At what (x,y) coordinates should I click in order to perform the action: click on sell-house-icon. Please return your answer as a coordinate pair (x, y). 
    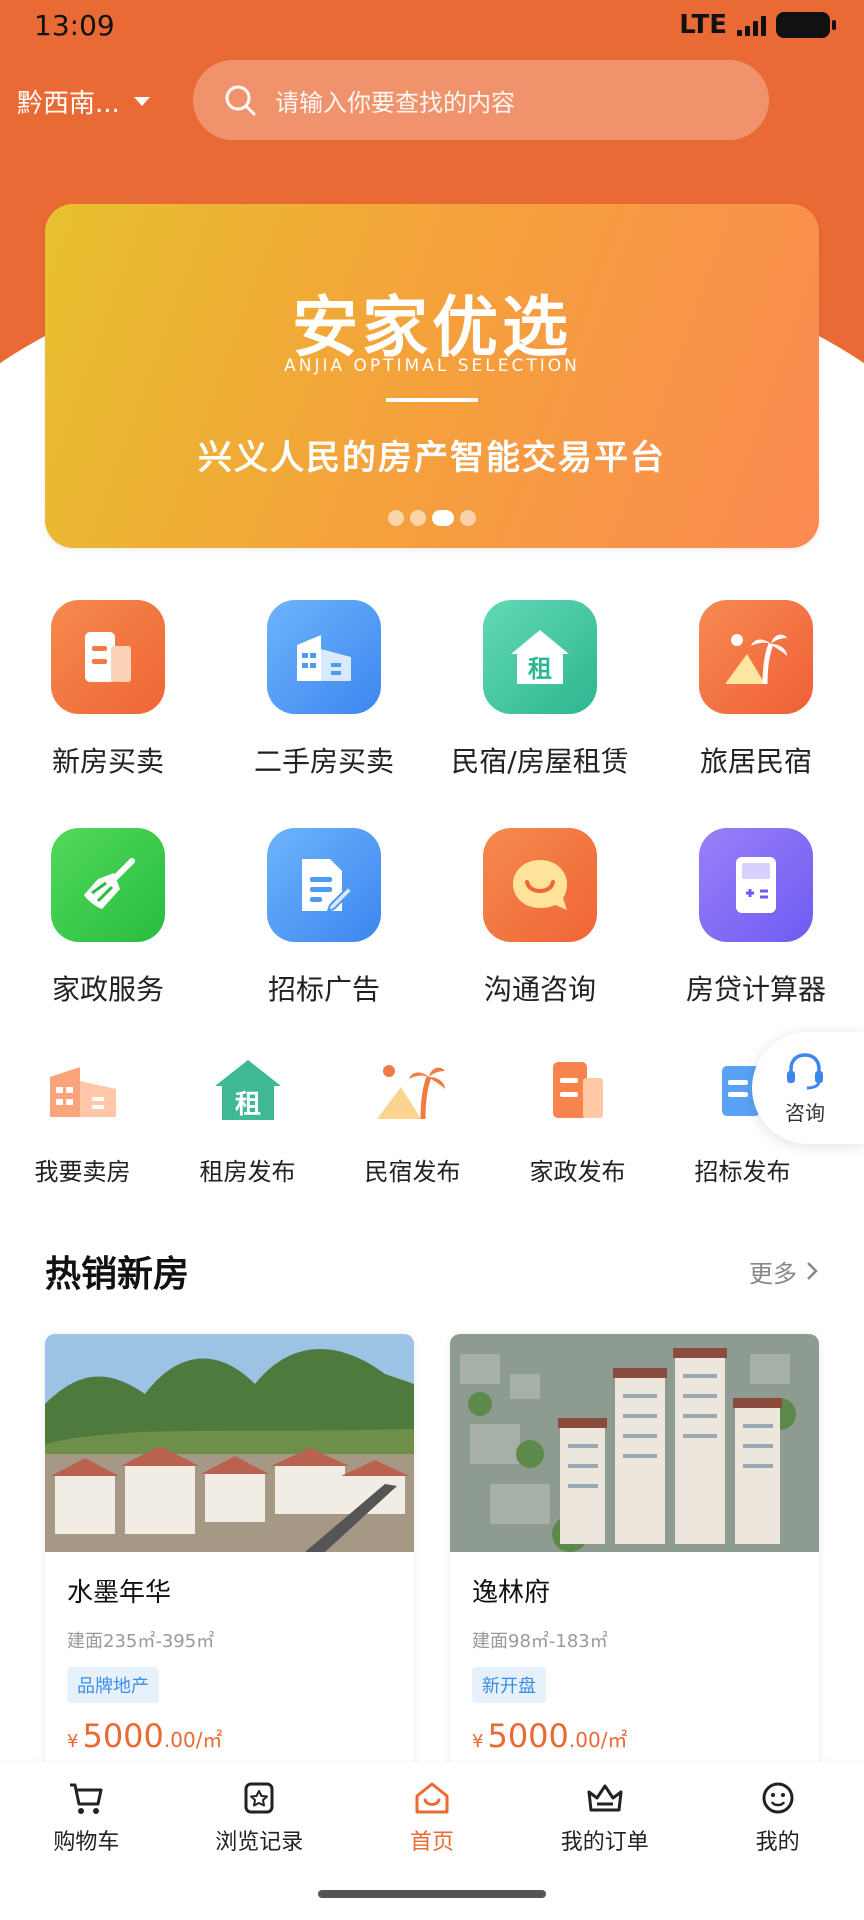
    Looking at the image, I should click on (83, 1090).